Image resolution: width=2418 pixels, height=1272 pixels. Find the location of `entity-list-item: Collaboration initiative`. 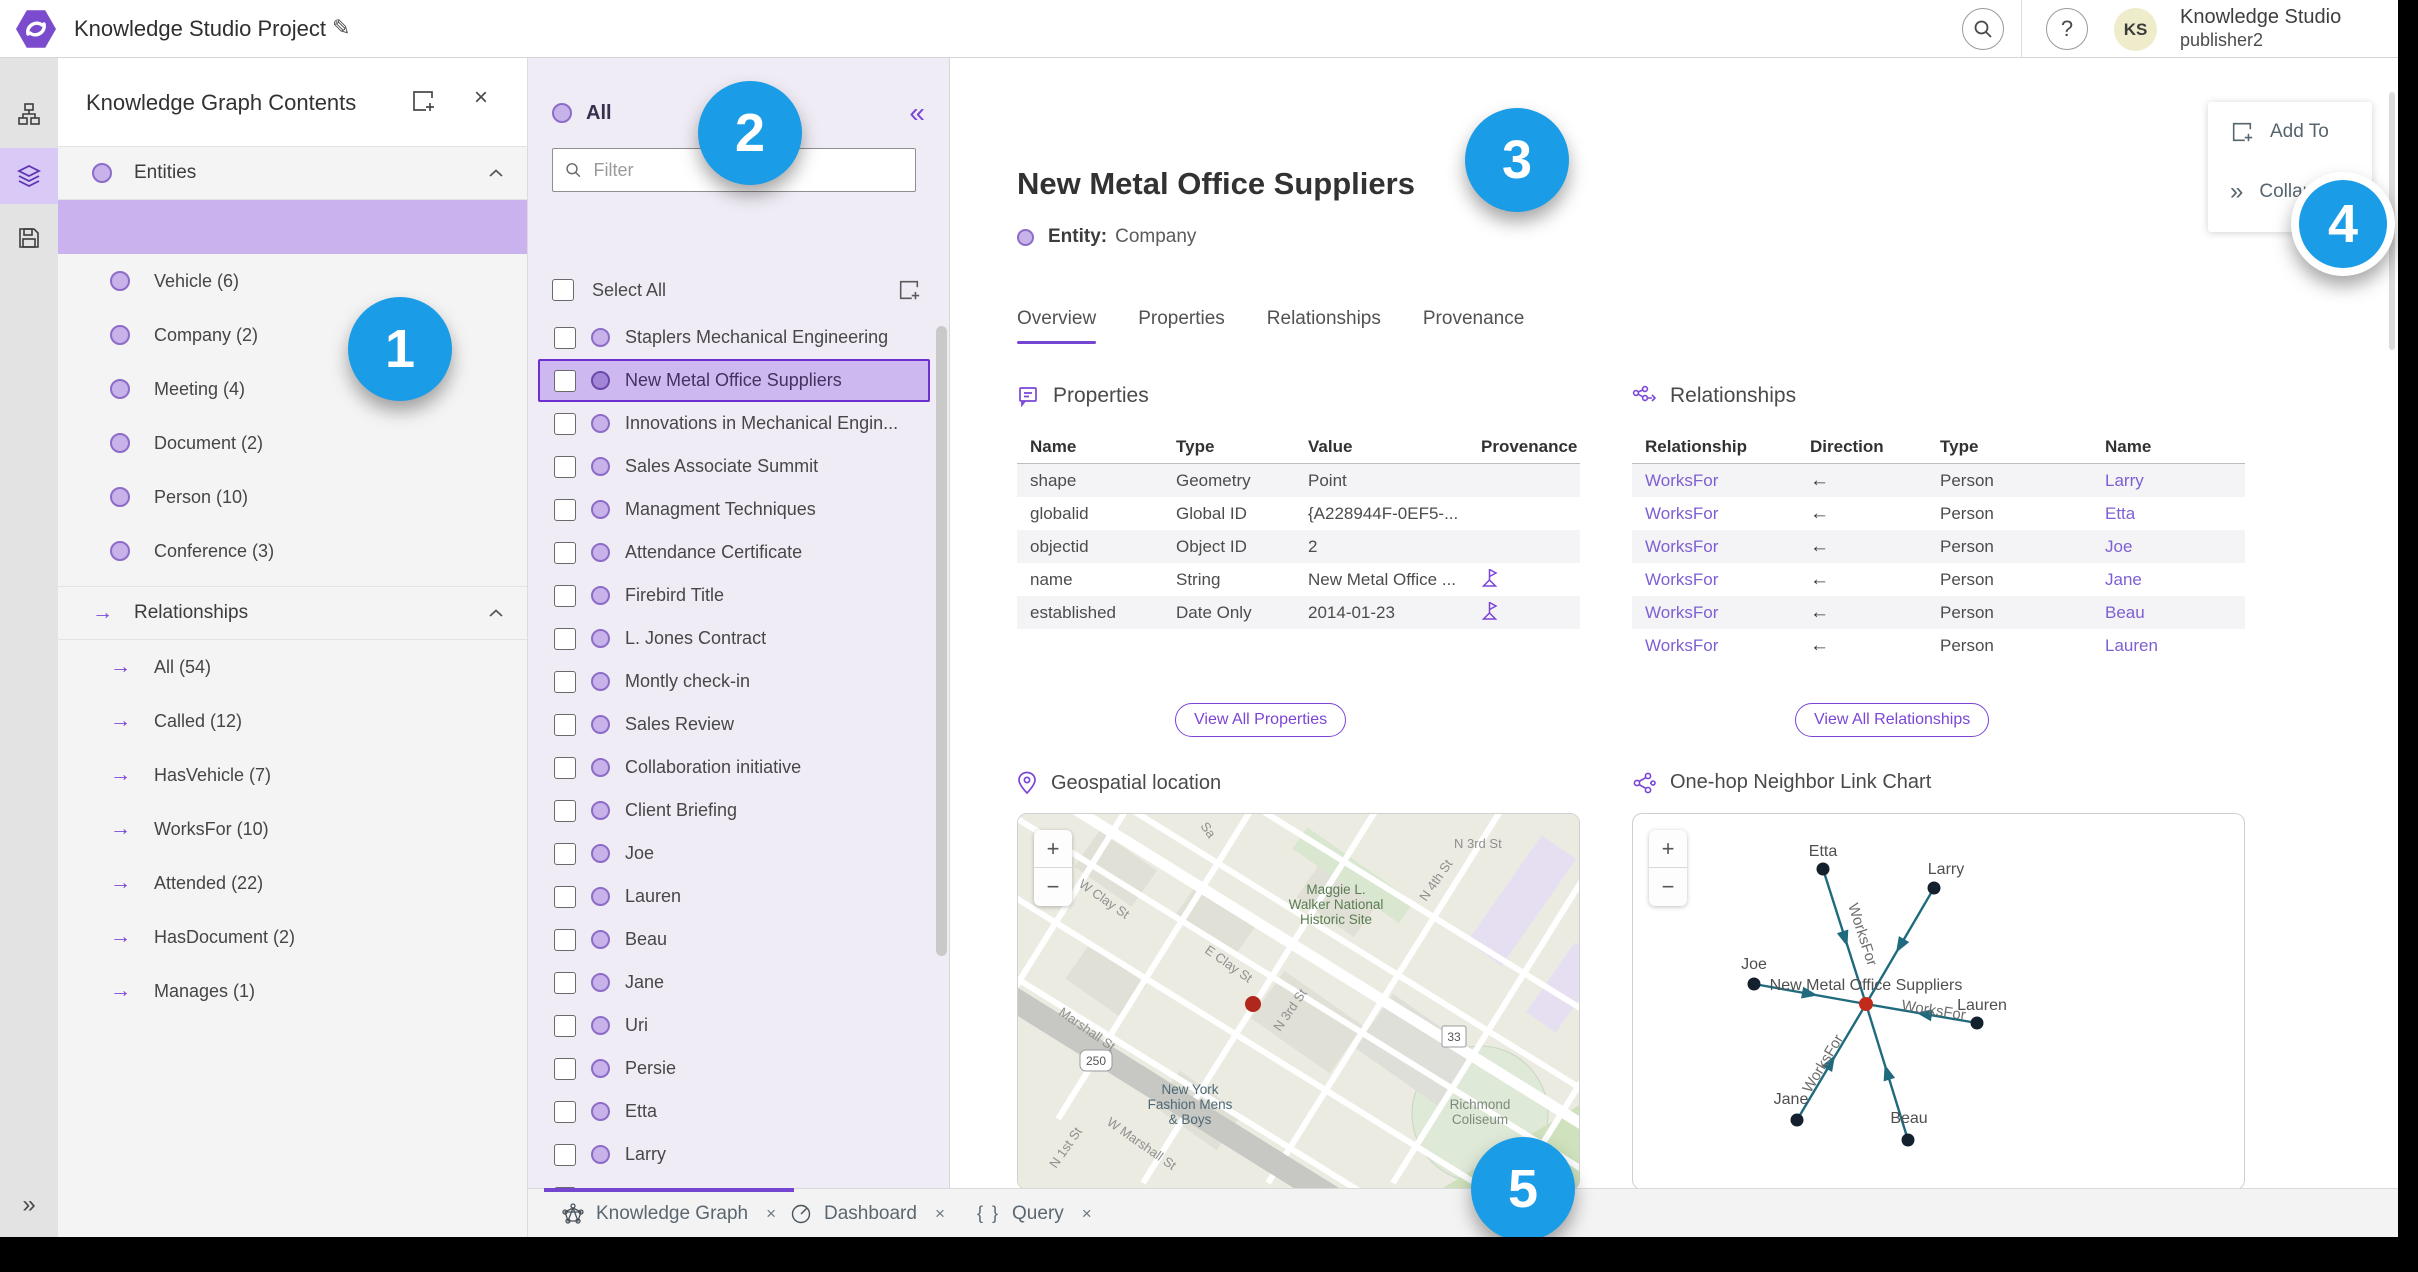

entity-list-item: Collaboration initiative is located at coordinates (734, 767).